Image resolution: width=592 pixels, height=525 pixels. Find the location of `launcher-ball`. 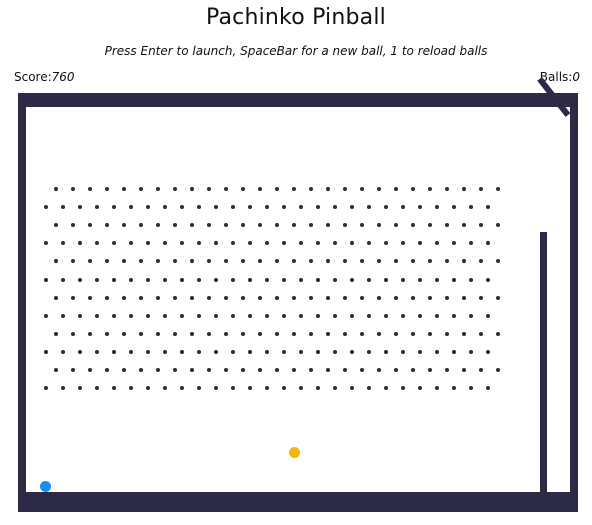

launcher-ball is located at coordinates (45, 486).